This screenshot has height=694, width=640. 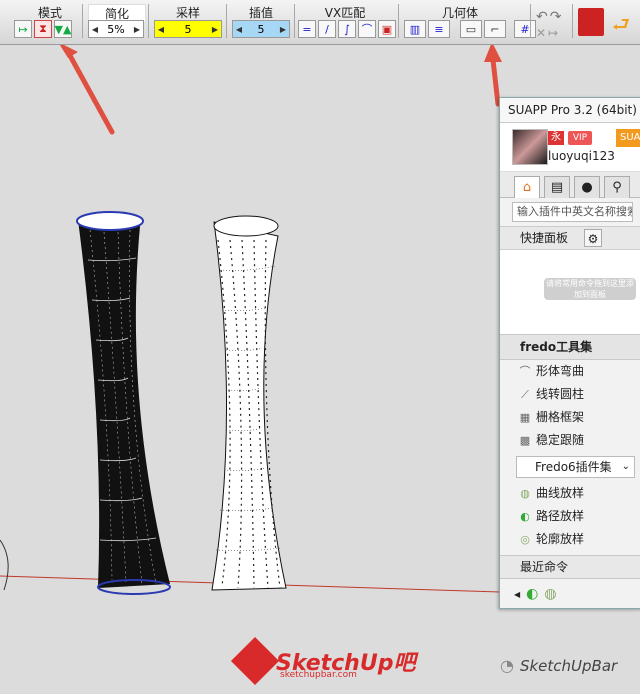 What do you see at coordinates (621, 27) in the screenshot?
I see `back-arrow-icon: ⮐` at bounding box center [621, 27].